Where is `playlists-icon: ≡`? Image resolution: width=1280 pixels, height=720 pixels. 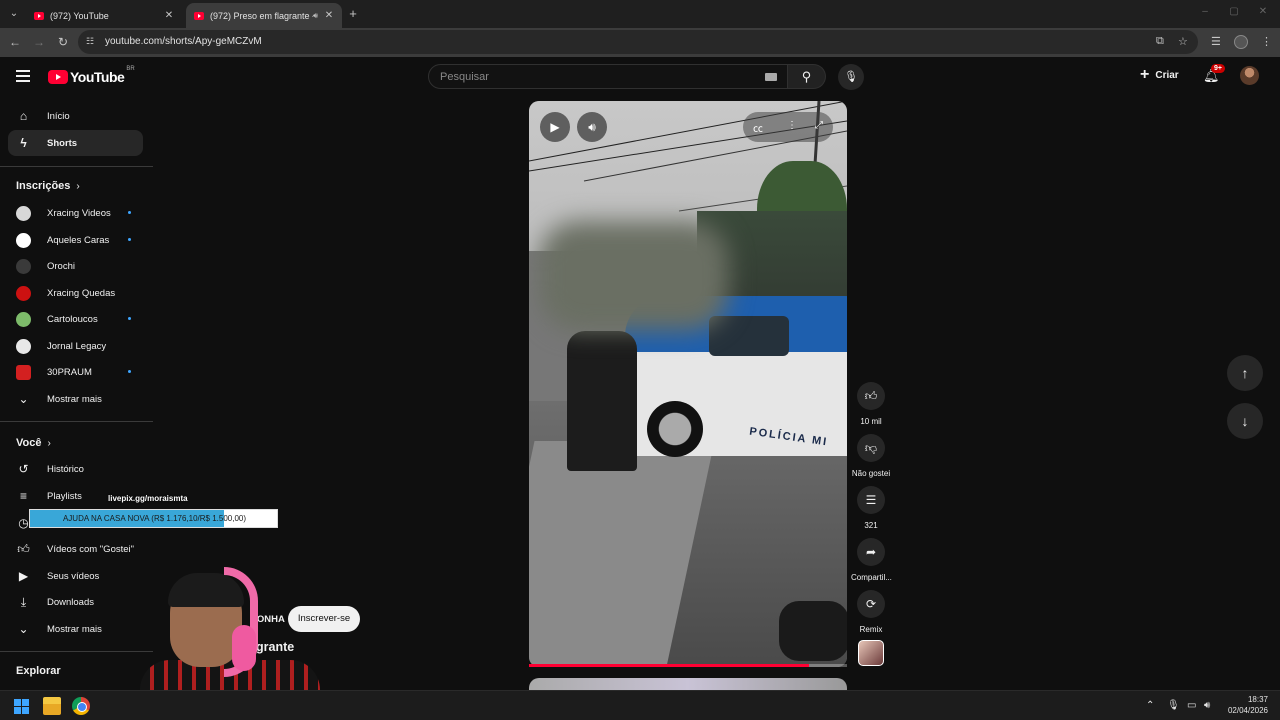
playlists-icon: ≡ is located at coordinates (23, 495).